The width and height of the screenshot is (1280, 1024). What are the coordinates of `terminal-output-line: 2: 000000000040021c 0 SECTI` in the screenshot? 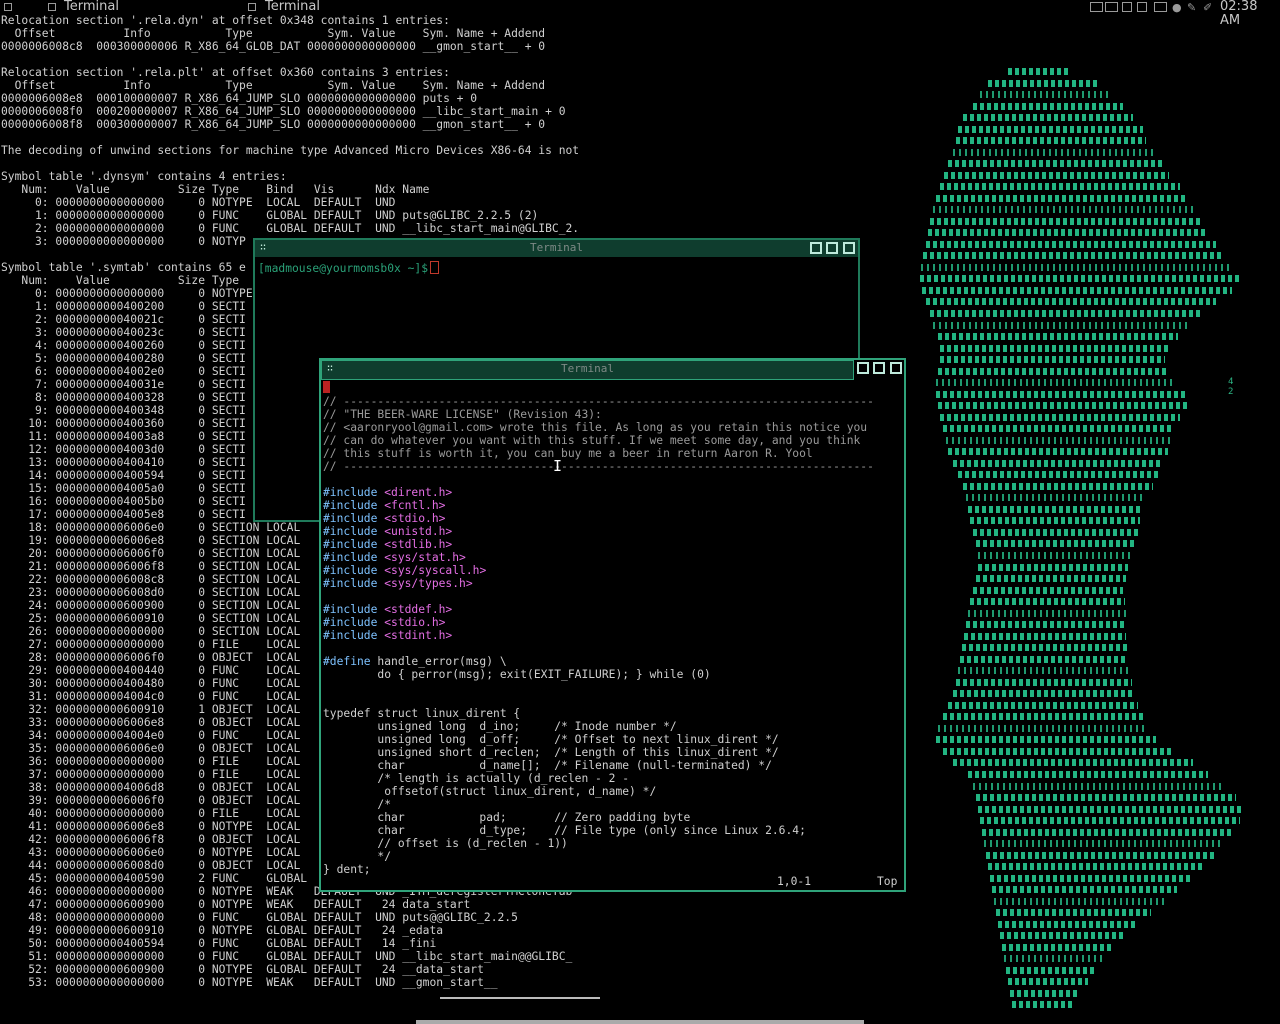 It's located at (140, 319).